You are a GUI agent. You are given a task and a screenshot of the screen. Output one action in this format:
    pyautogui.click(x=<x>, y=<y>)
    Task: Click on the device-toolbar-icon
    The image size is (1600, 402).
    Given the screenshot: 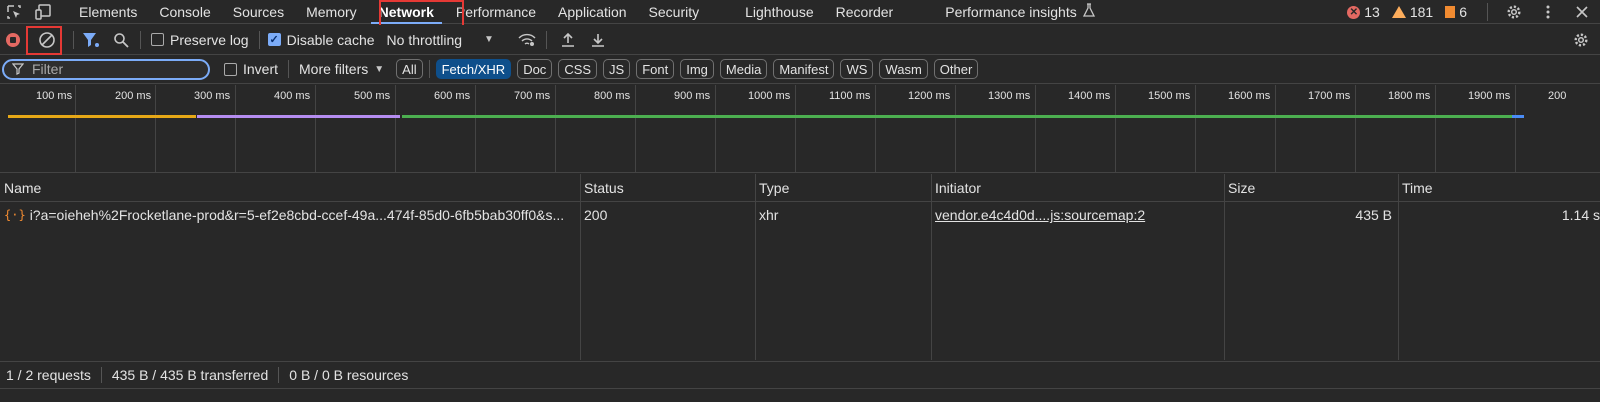 What is the action you would take?
    pyautogui.click(x=44, y=12)
    